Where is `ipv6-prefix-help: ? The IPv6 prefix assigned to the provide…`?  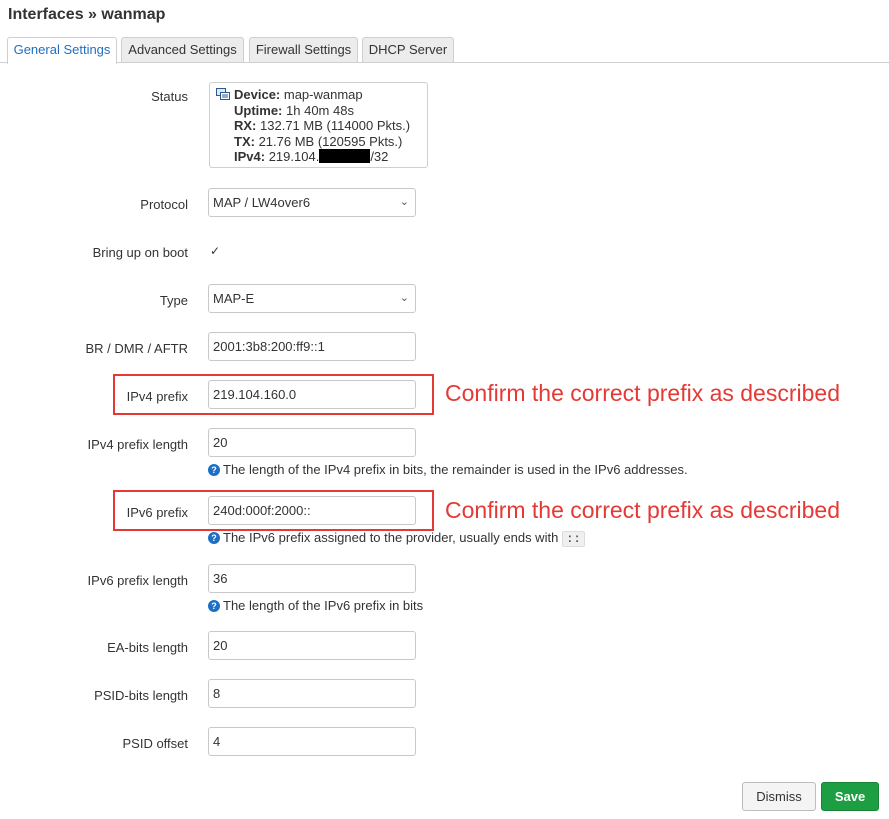
ipv6-prefix-help: ? The IPv6 prefix assigned to the provide… is located at coordinates (396, 538).